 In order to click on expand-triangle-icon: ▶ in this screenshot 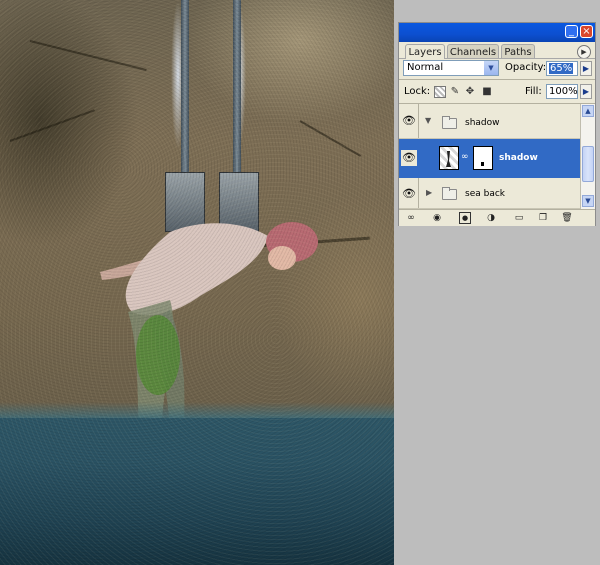, I will do `click(429, 192)`.